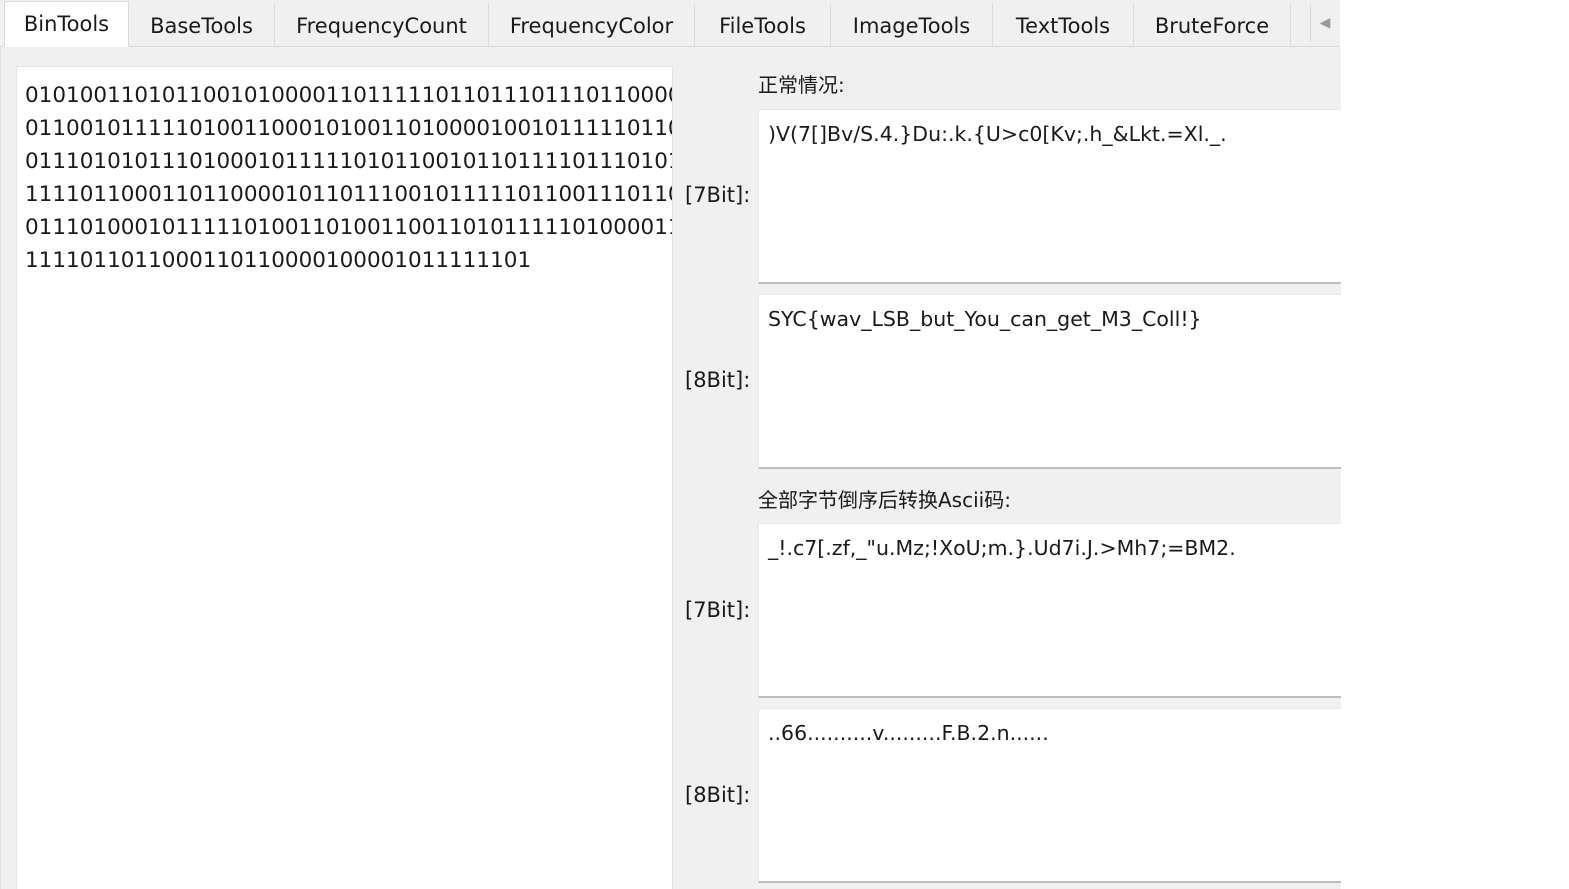 The height and width of the screenshot is (889, 1569). I want to click on caret-left-icon: ◀, so click(1325, 23).